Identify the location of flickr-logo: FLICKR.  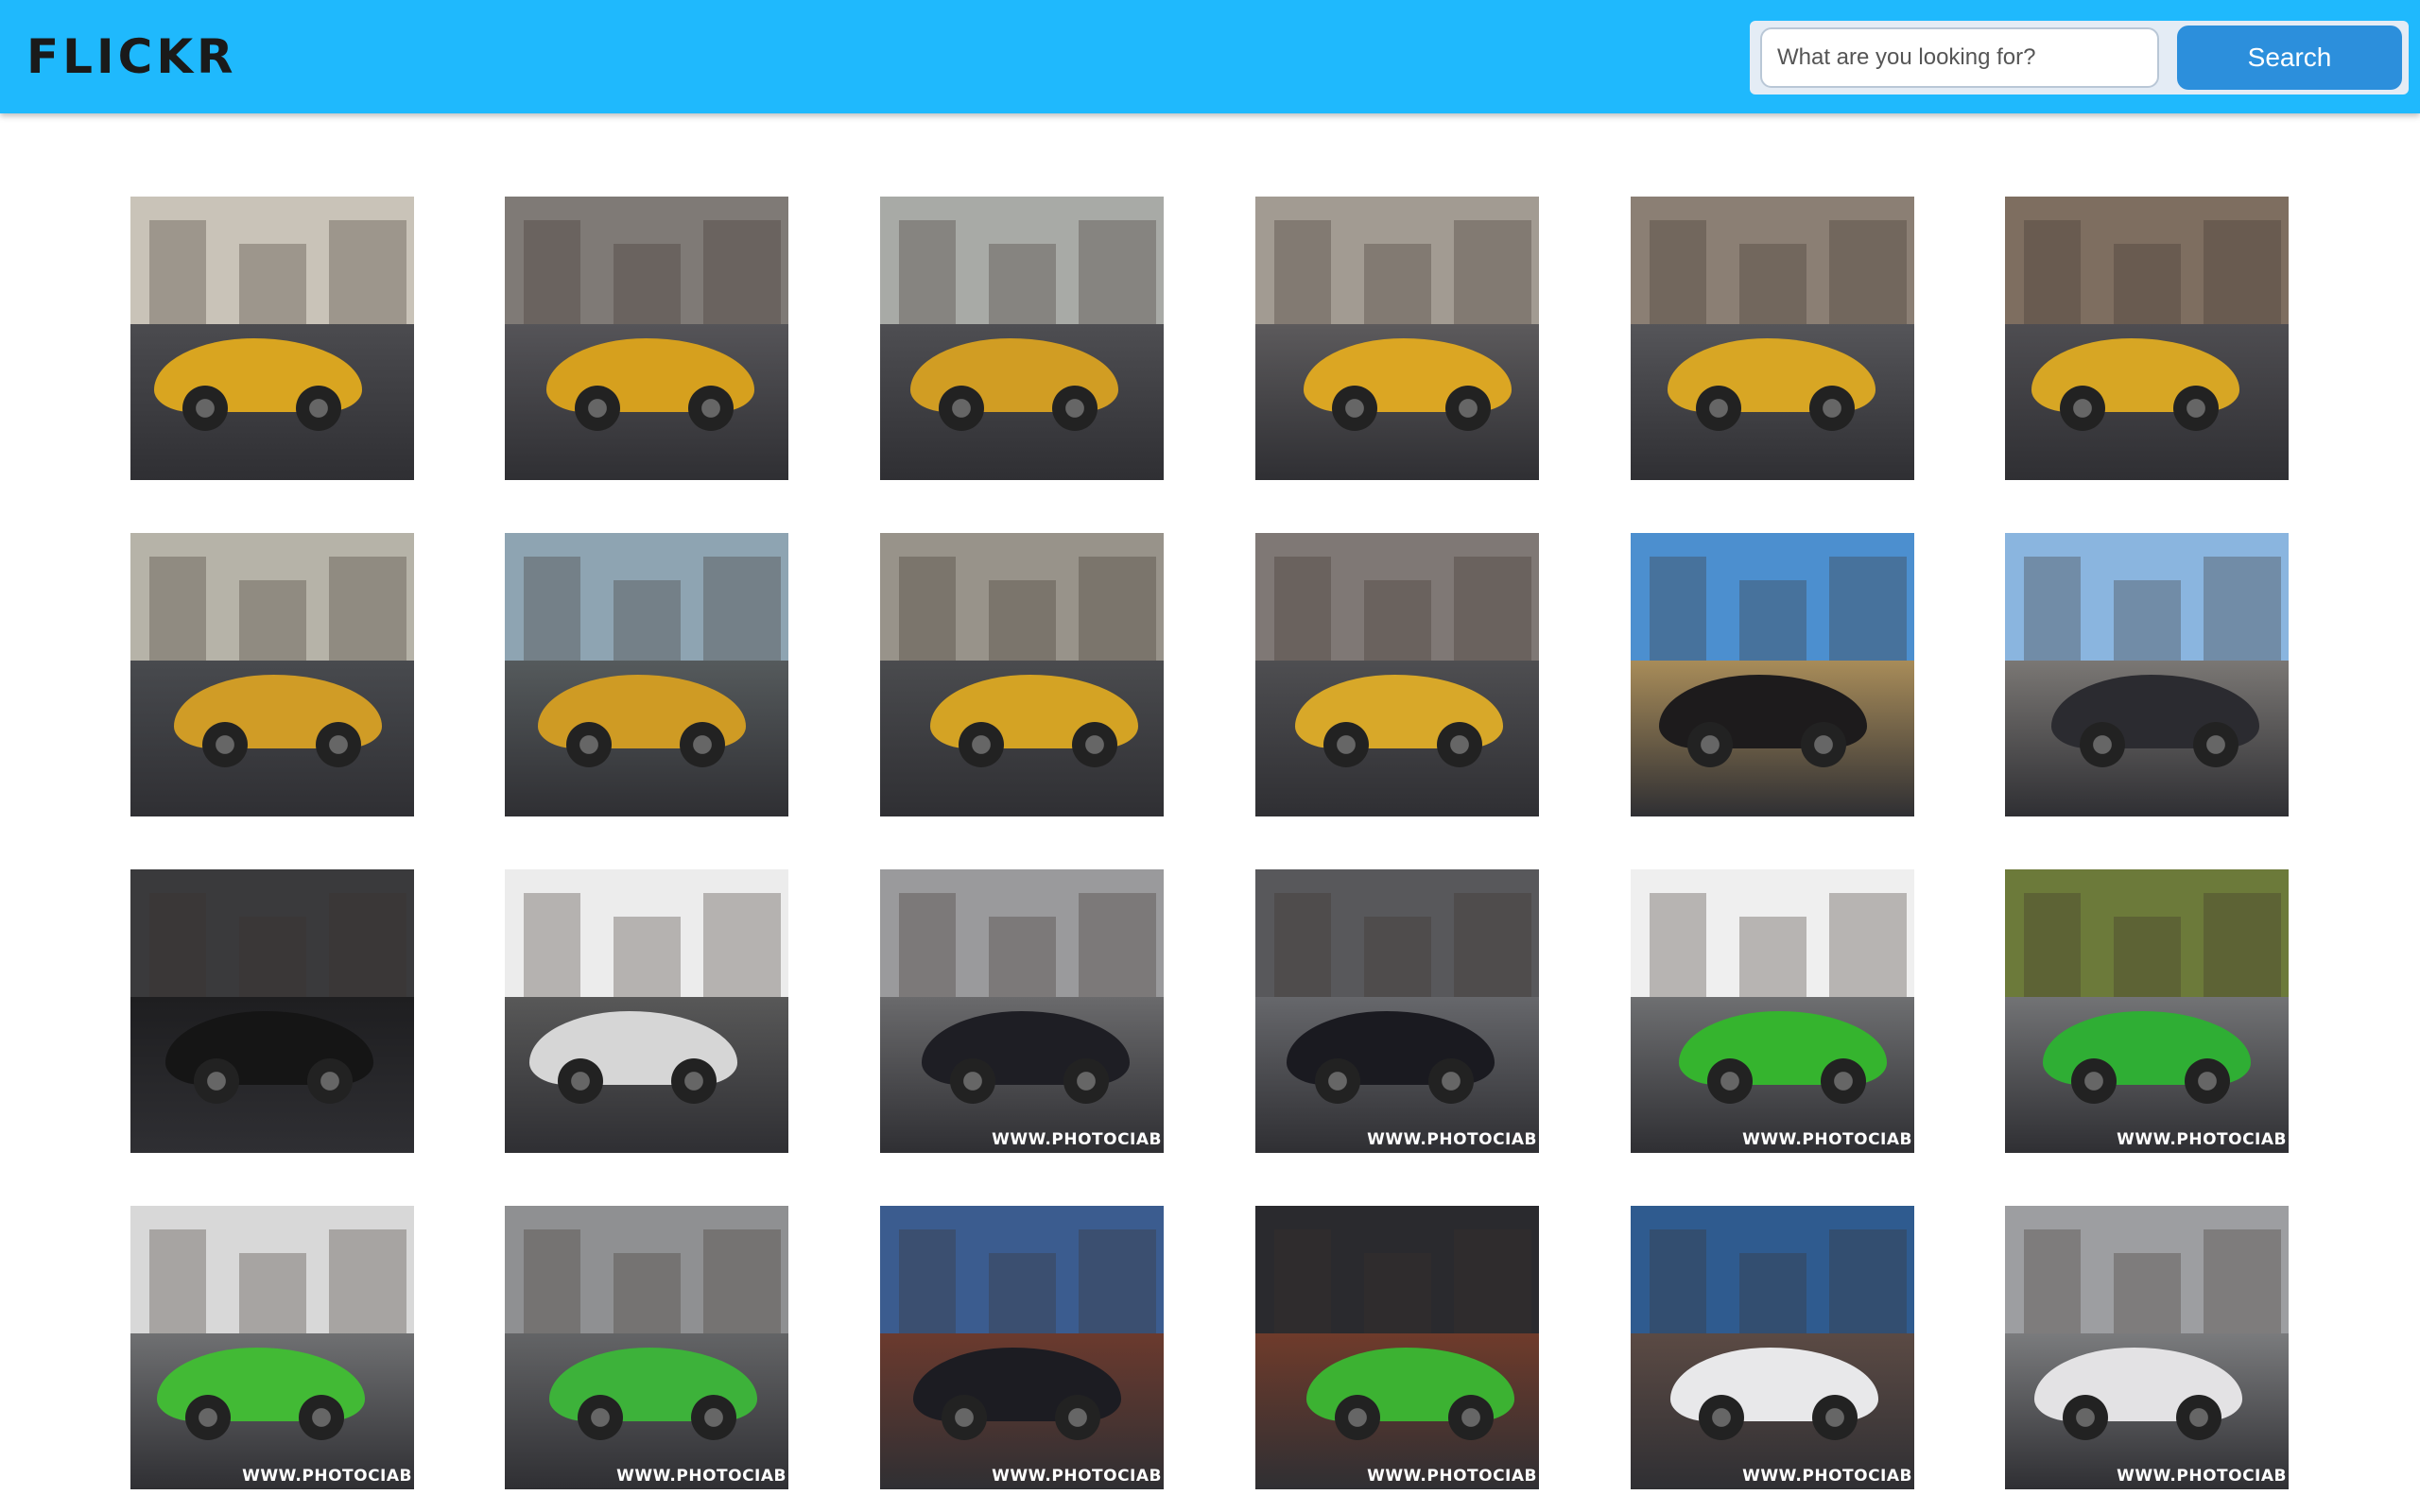
(131, 56).